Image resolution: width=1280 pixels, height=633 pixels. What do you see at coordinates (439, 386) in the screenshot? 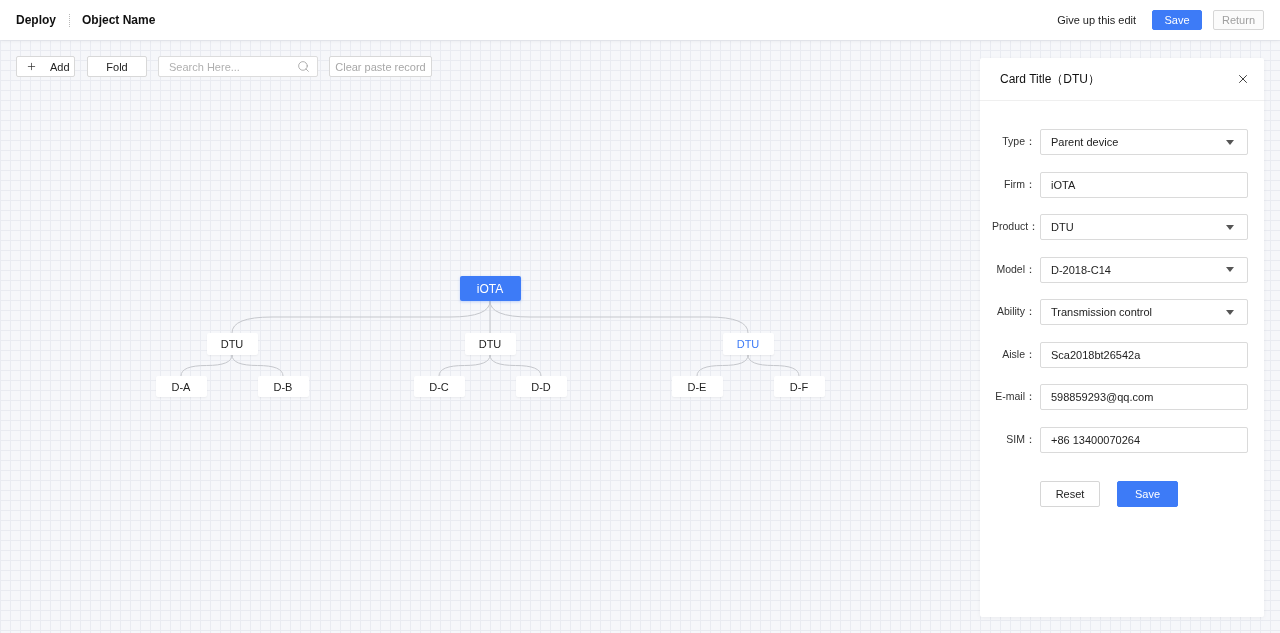
I see `tree-node: D-C` at bounding box center [439, 386].